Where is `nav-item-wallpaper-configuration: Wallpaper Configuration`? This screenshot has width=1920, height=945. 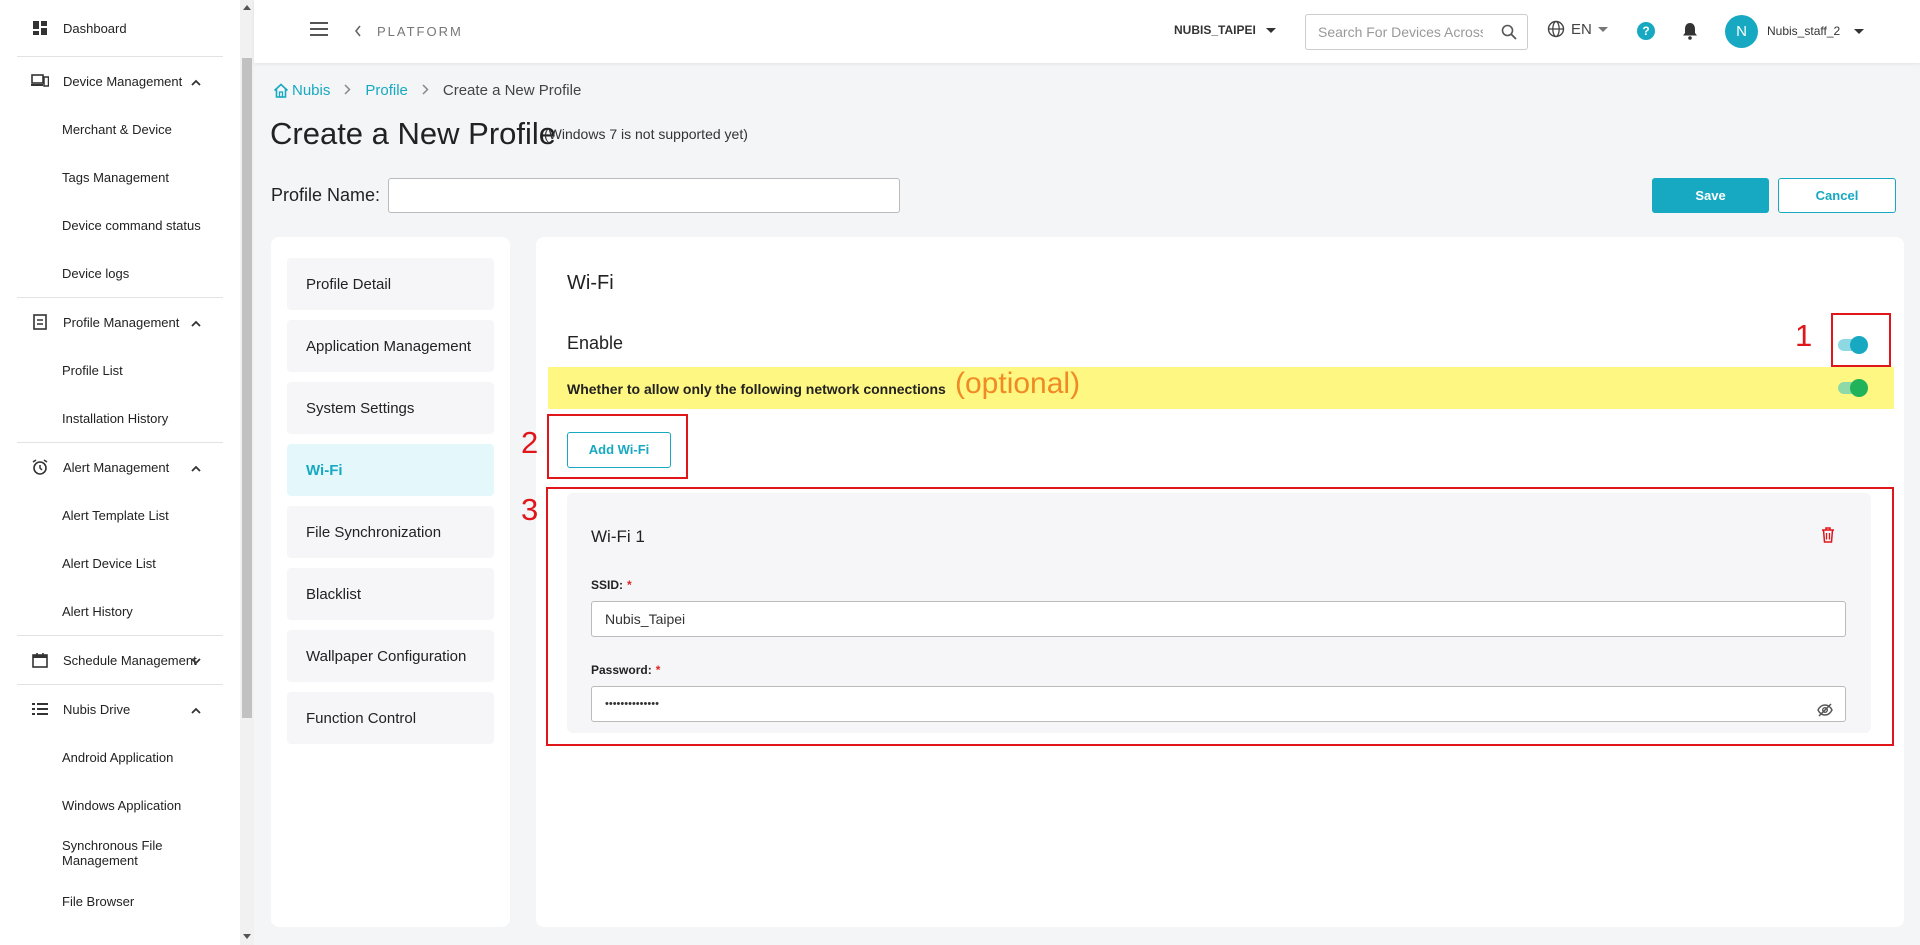 nav-item-wallpaper-configuration: Wallpaper Configuration is located at coordinates (390, 656).